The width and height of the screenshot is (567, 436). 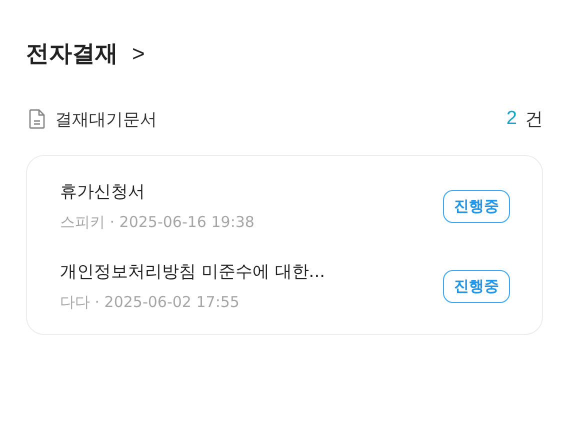 What do you see at coordinates (37, 119) in the screenshot?
I see `document-icon` at bounding box center [37, 119].